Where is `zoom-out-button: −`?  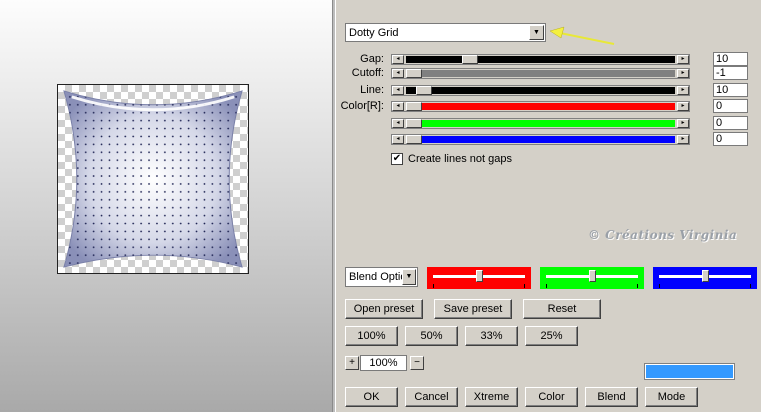 zoom-out-button: − is located at coordinates (417, 363).